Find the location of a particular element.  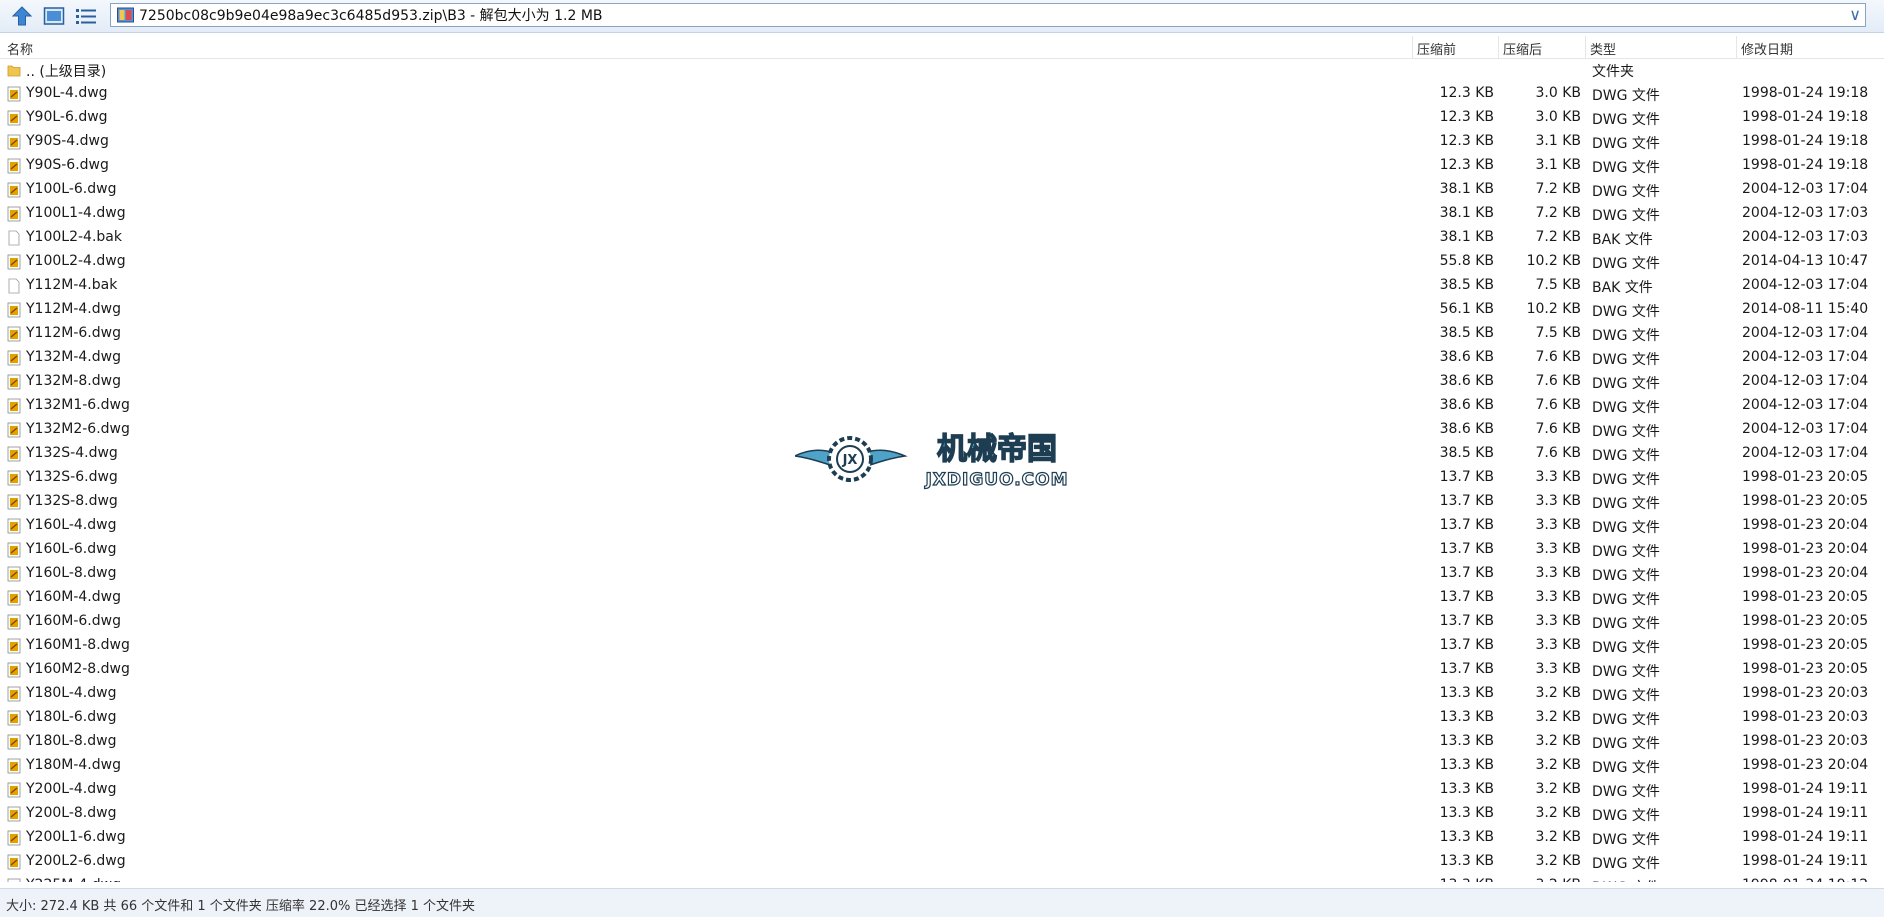

column-modified: 修改日期 is located at coordinates (1767, 48).